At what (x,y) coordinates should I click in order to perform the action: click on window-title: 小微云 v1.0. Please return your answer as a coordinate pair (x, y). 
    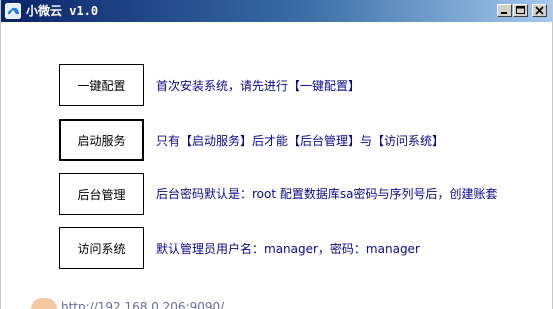
    Looking at the image, I should click on (62, 11).